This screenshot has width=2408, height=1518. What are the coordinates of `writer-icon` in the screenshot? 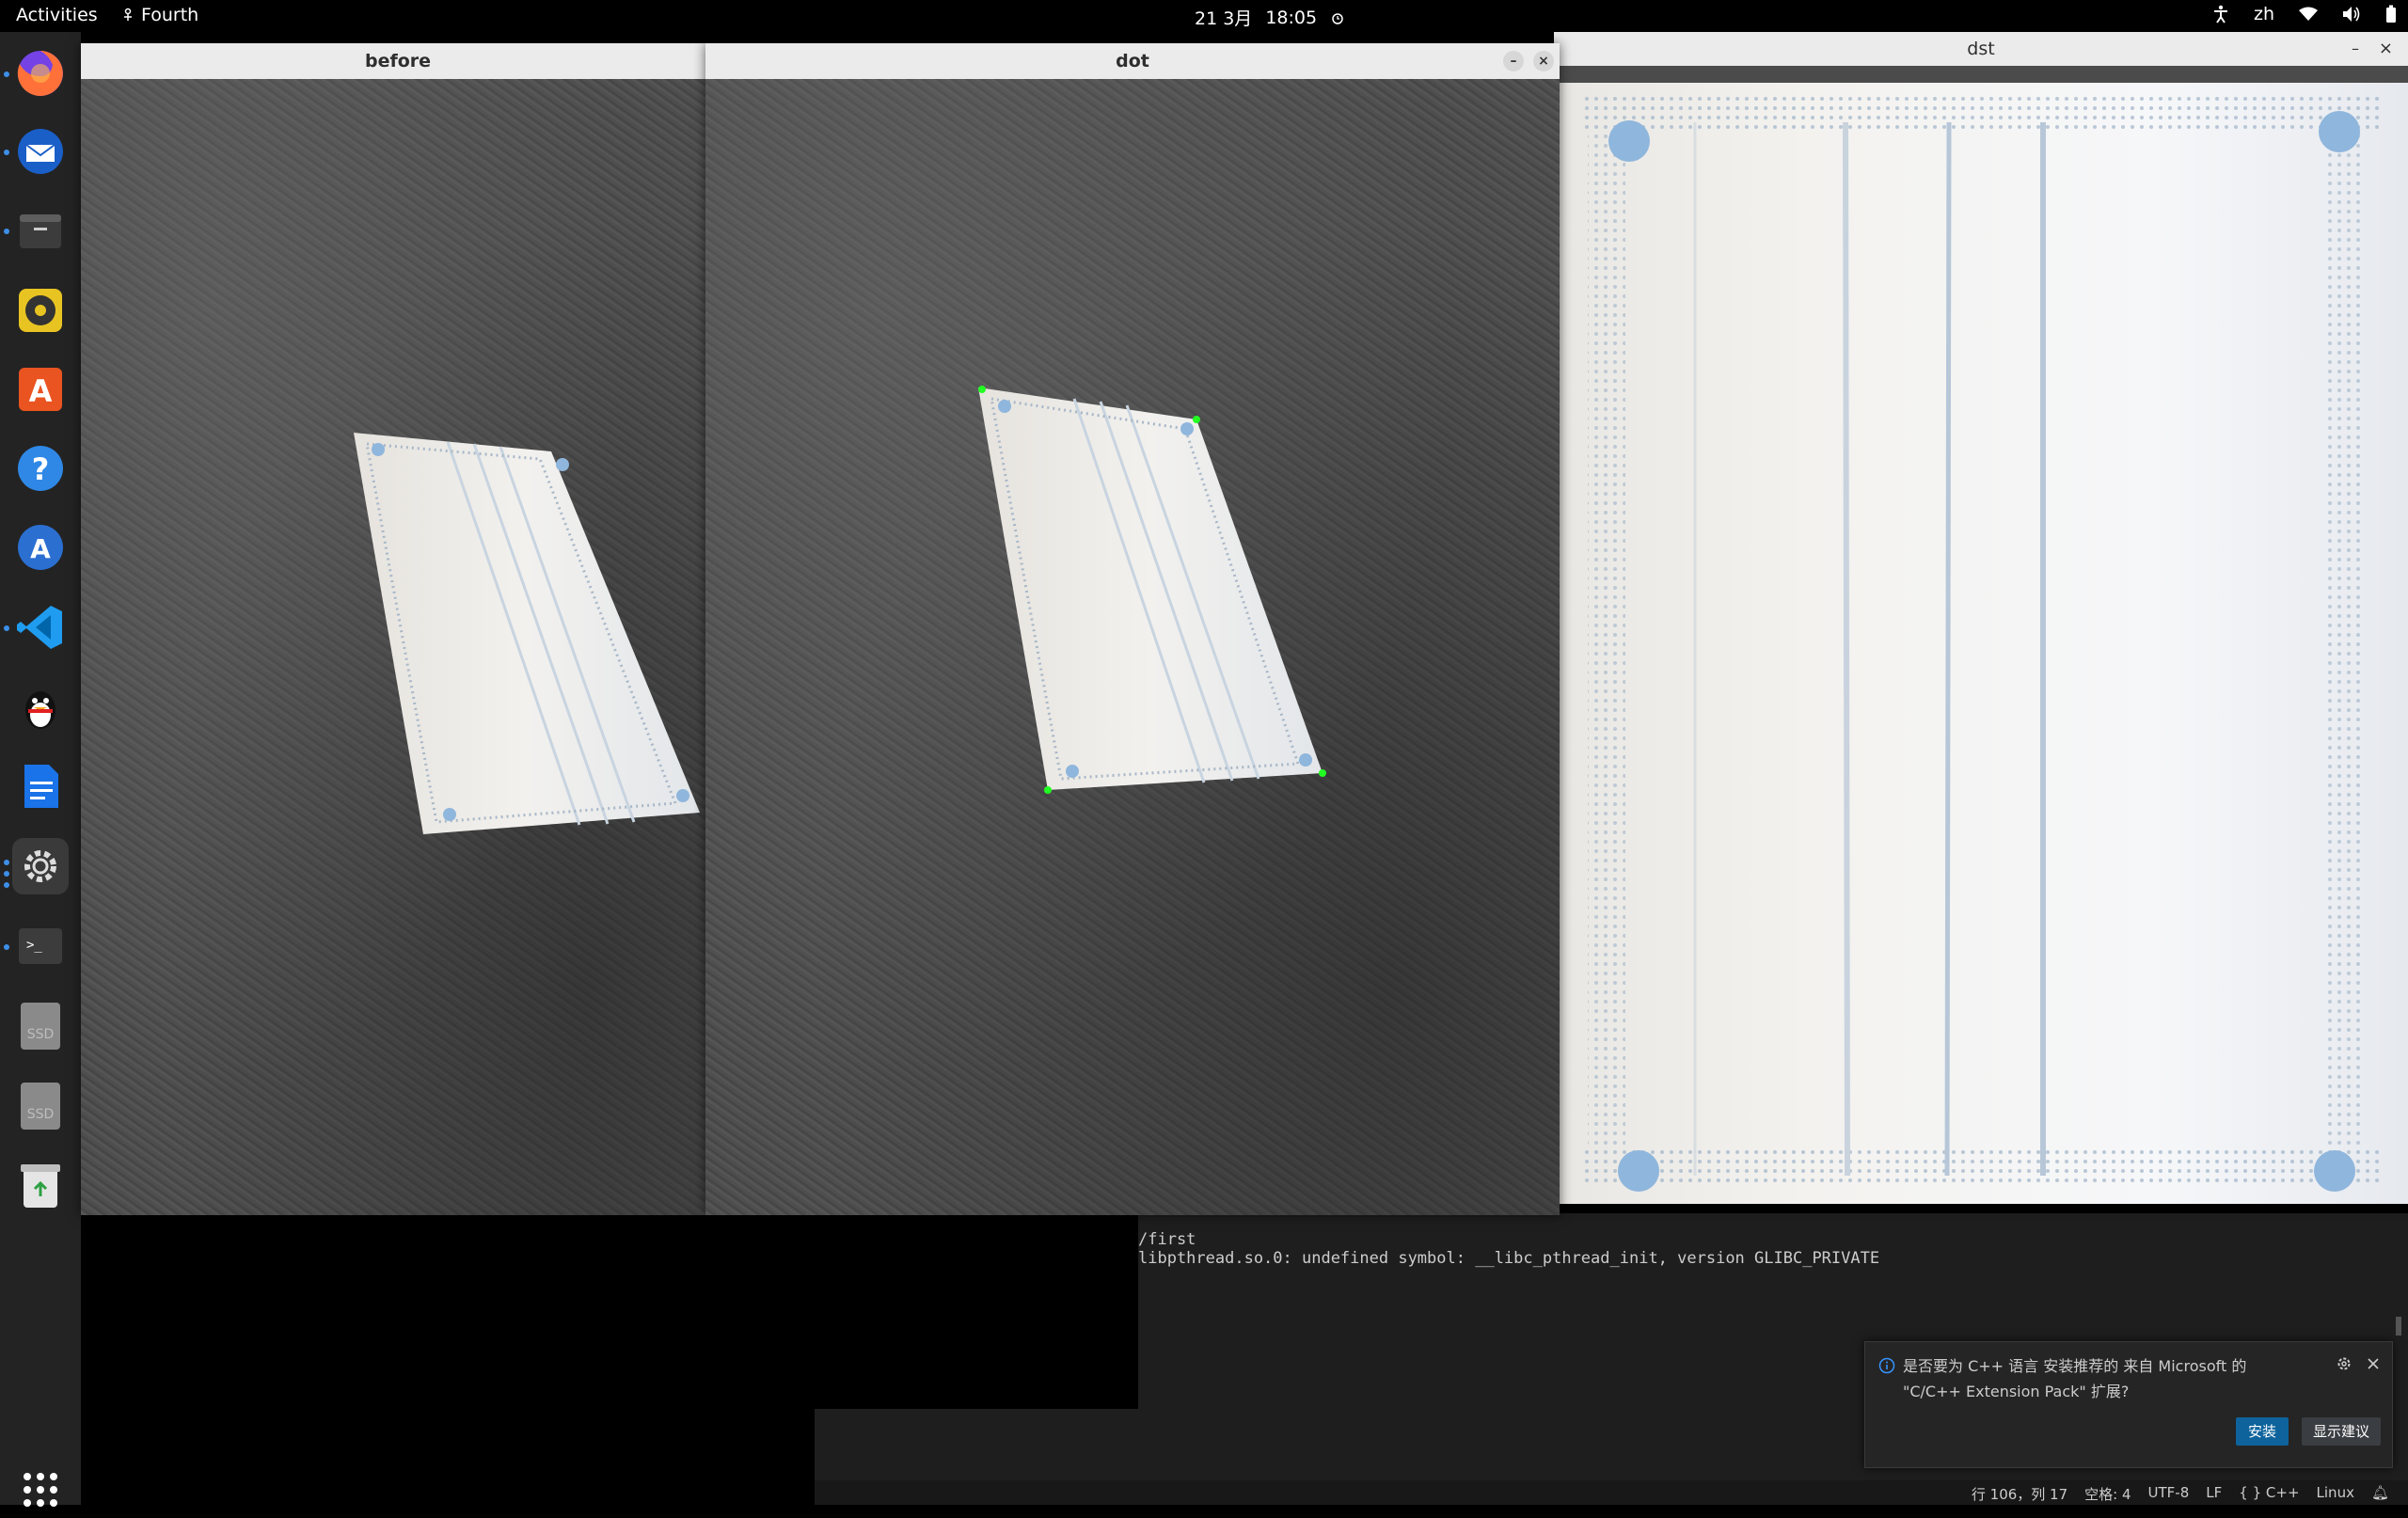 It's located at (40, 786).